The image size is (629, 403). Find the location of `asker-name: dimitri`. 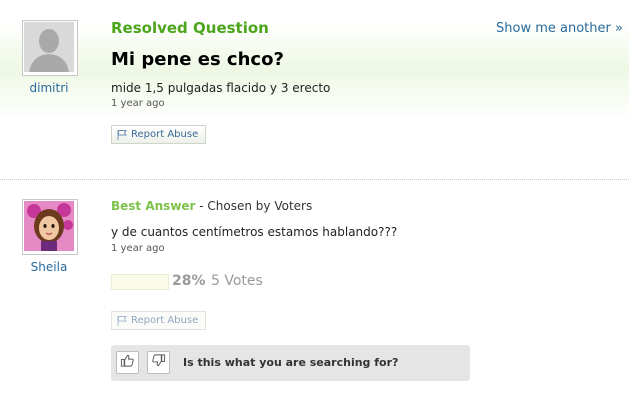

asker-name: dimitri is located at coordinates (49, 88).